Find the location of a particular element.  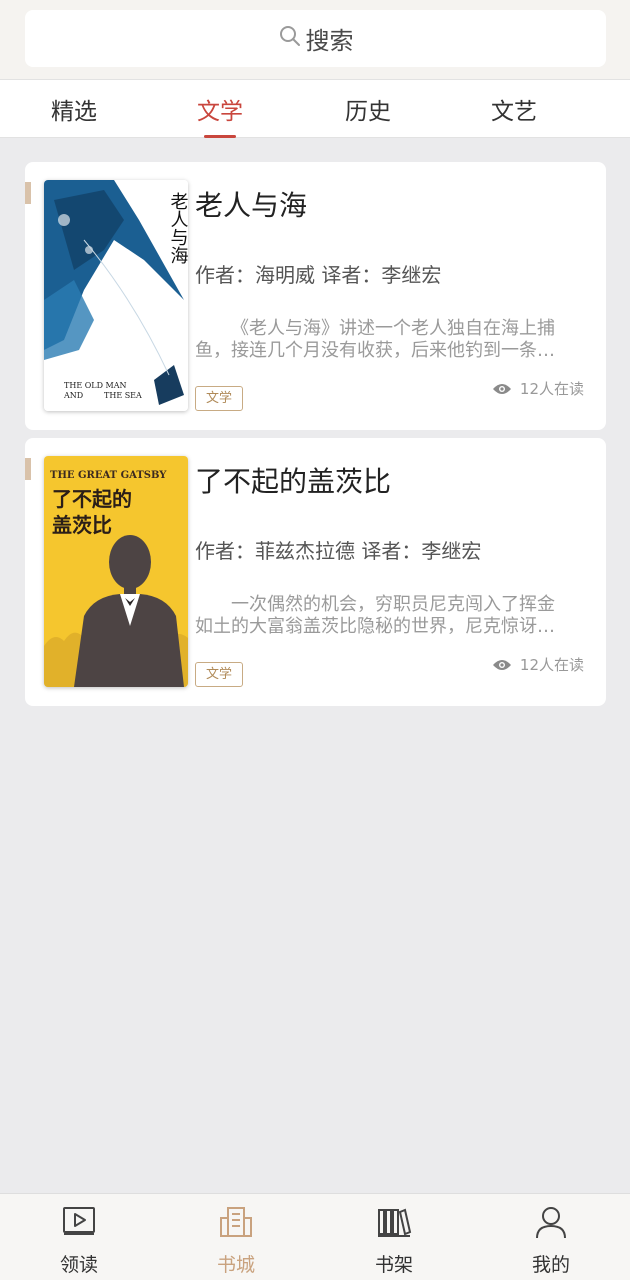

cover-english-title: THE SEA is located at coordinates (123, 395).